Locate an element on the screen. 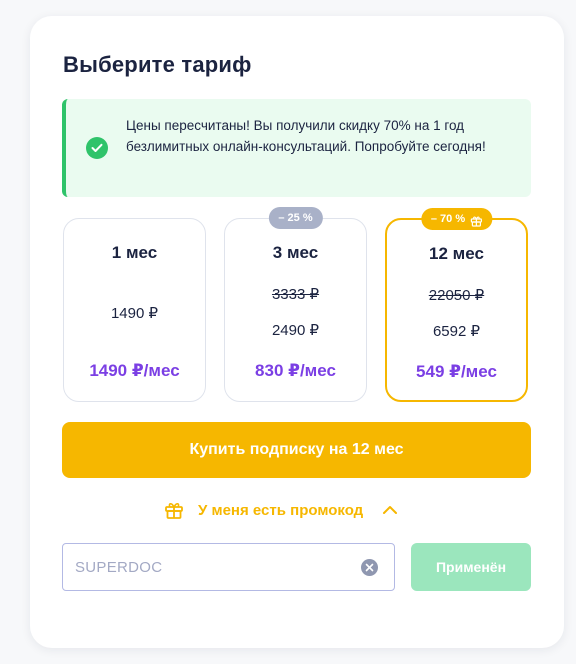 Image resolution: width=576 pixels, height=664 pixels. plan-old-price: 22050 ₽ is located at coordinates (456, 295).